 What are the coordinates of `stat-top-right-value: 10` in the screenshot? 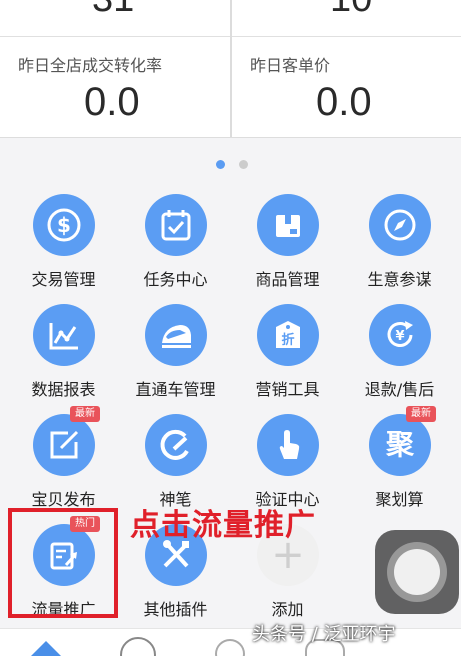 It's located at (351, 10).